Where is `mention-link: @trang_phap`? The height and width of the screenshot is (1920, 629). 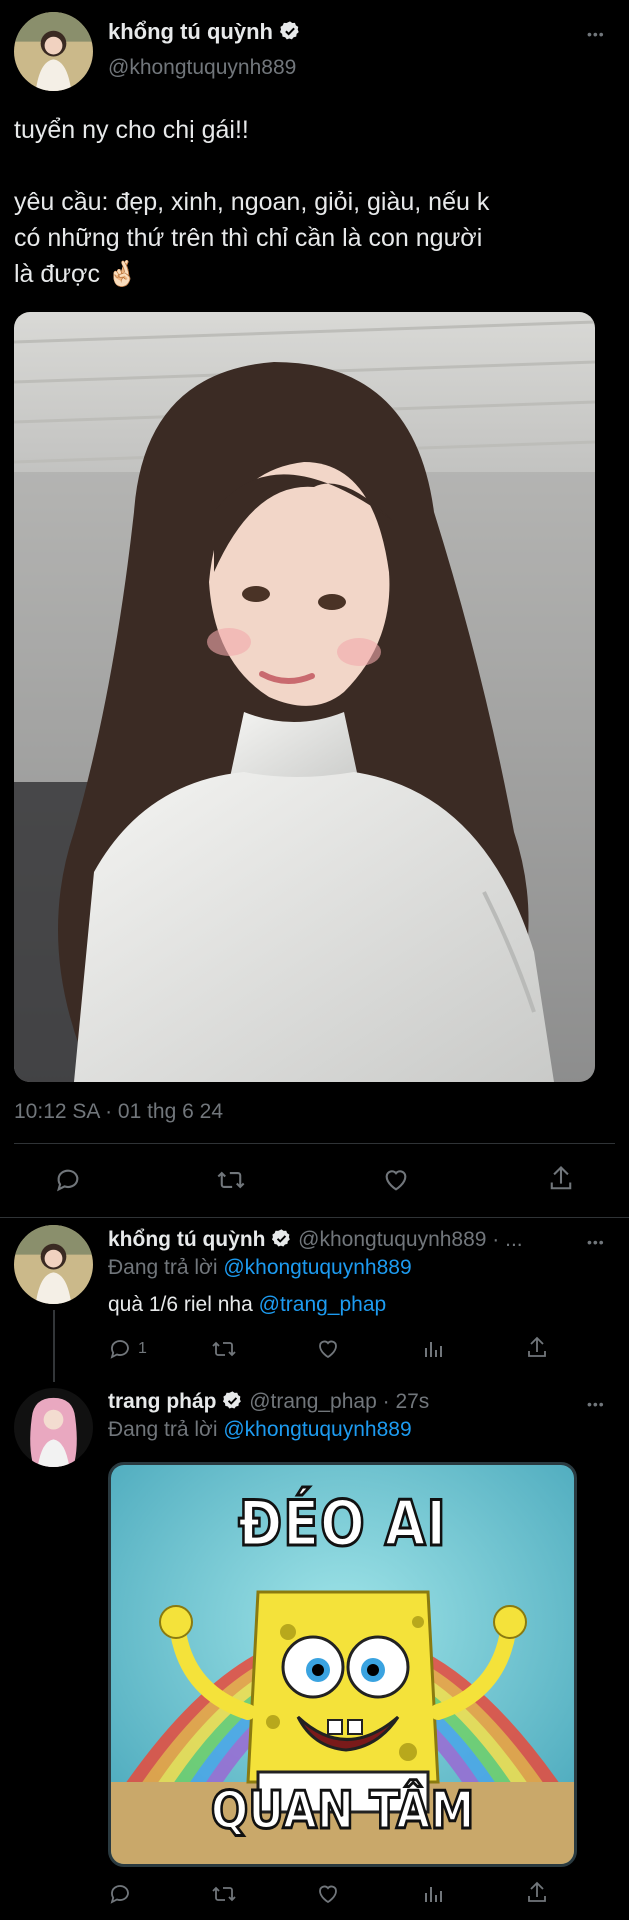 mention-link: @trang_phap is located at coordinates (323, 1304).